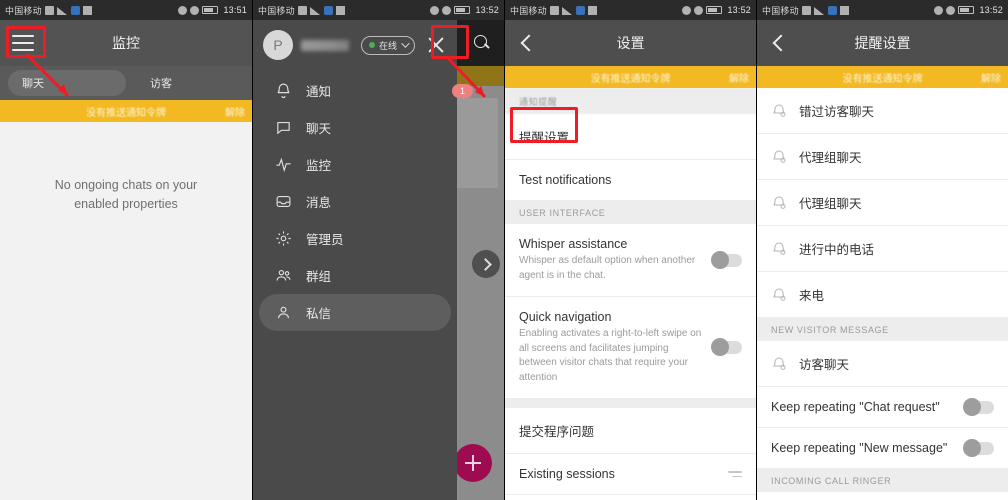 This screenshot has width=1008, height=500. I want to click on status-selector: 在线, so click(387, 45).